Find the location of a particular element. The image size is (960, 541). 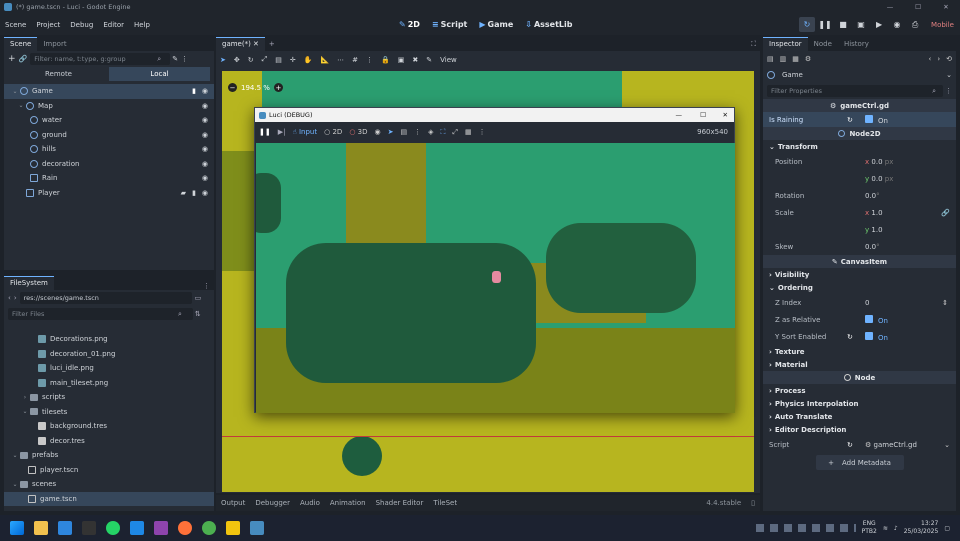

group-icon: ▣ is located at coordinates (401, 60).